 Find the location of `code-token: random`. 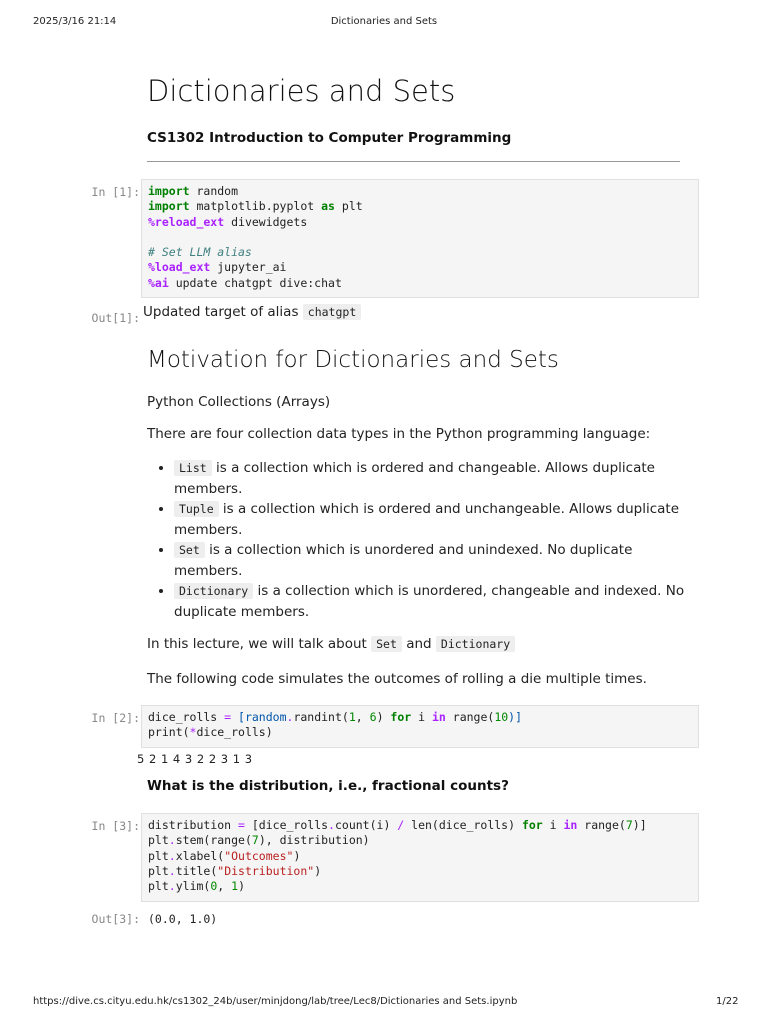

code-token: random is located at coordinates (214, 191).